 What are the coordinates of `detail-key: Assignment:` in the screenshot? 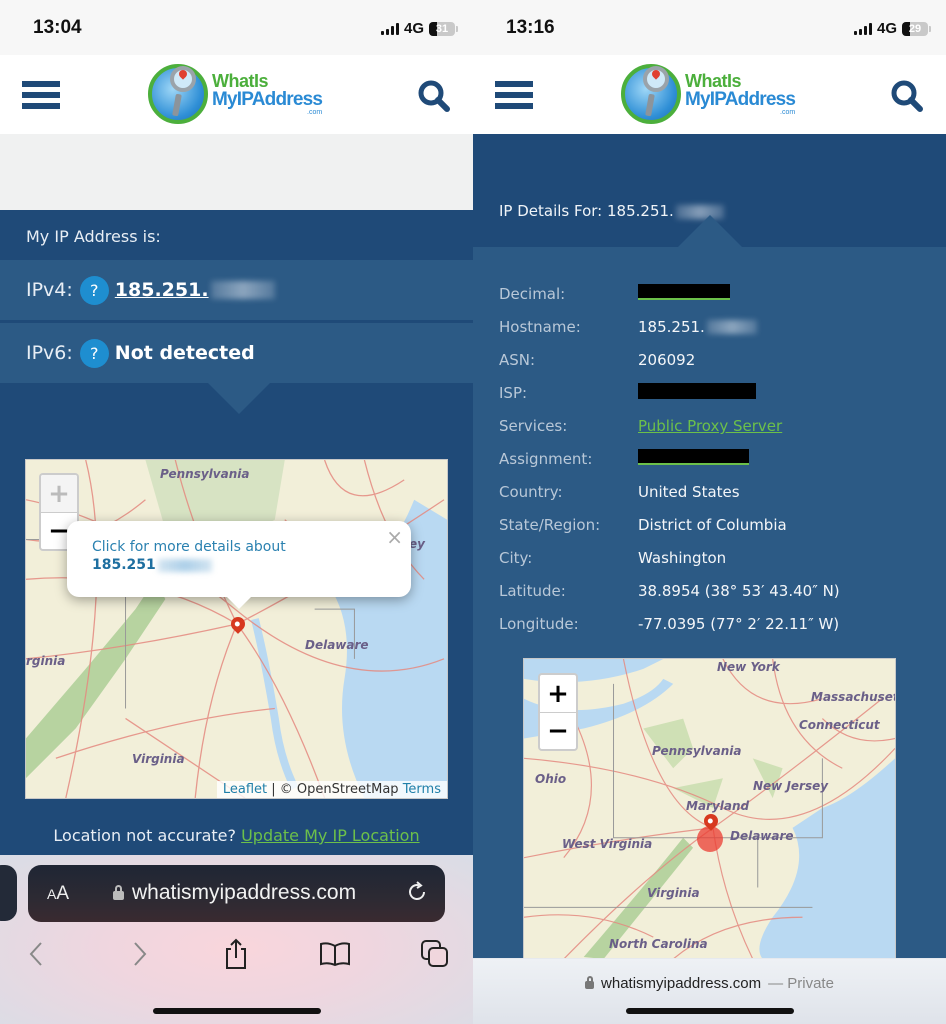 It's located at (546, 459).